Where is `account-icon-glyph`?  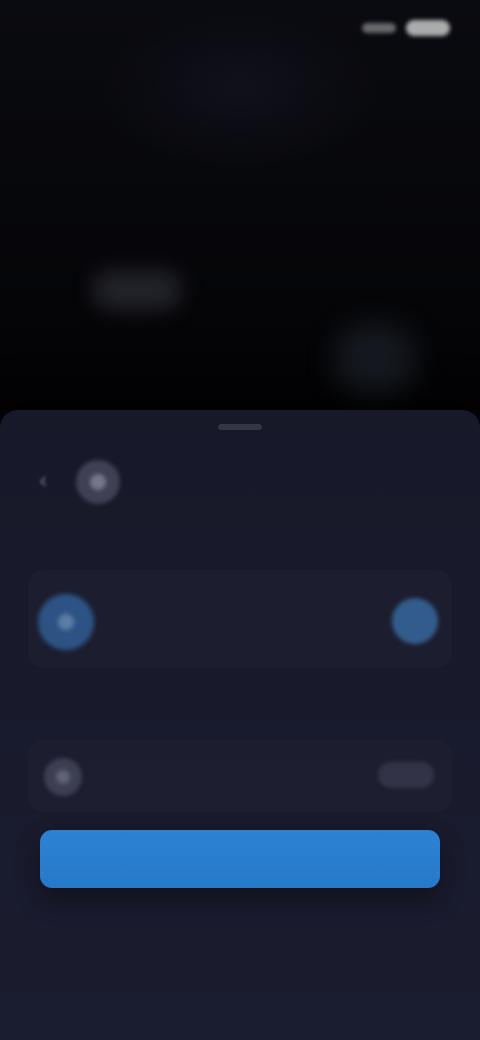 account-icon-glyph is located at coordinates (66, 622).